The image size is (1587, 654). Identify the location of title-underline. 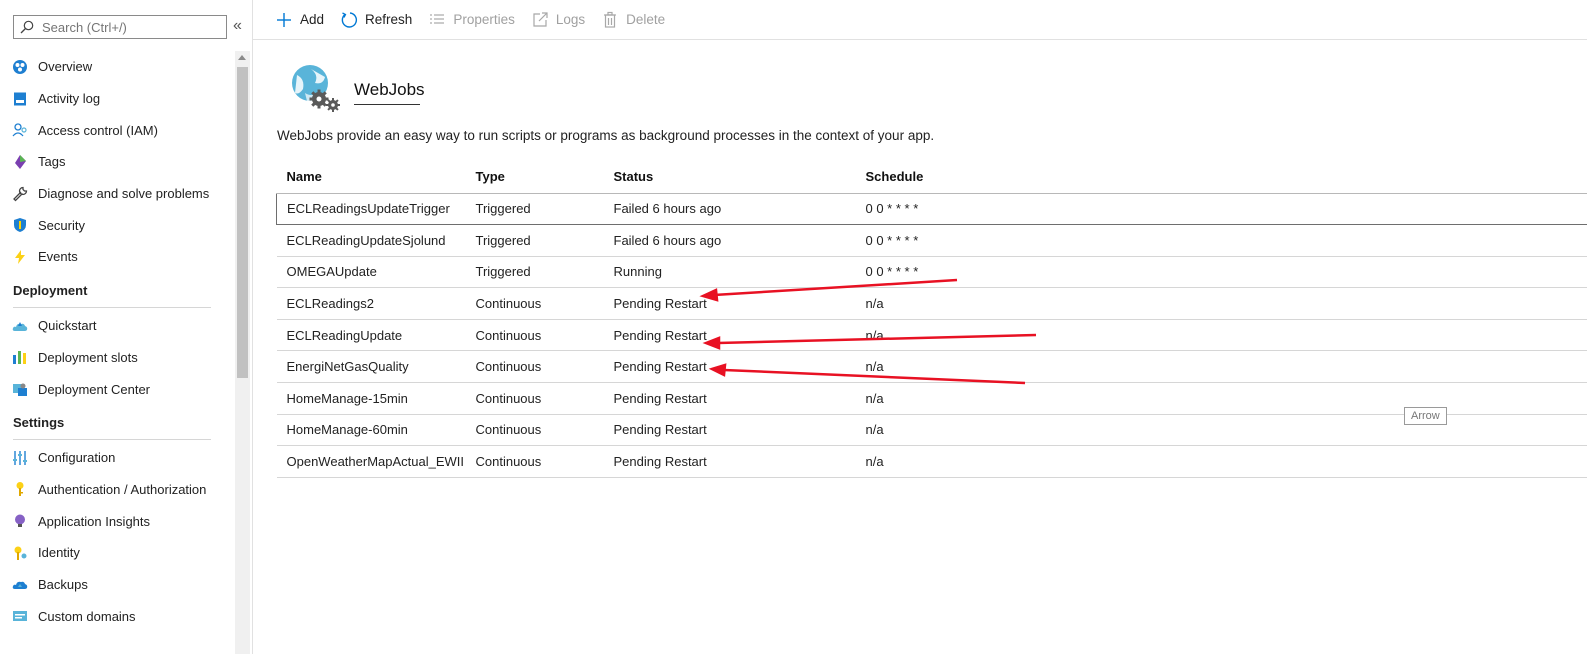
(387, 104).